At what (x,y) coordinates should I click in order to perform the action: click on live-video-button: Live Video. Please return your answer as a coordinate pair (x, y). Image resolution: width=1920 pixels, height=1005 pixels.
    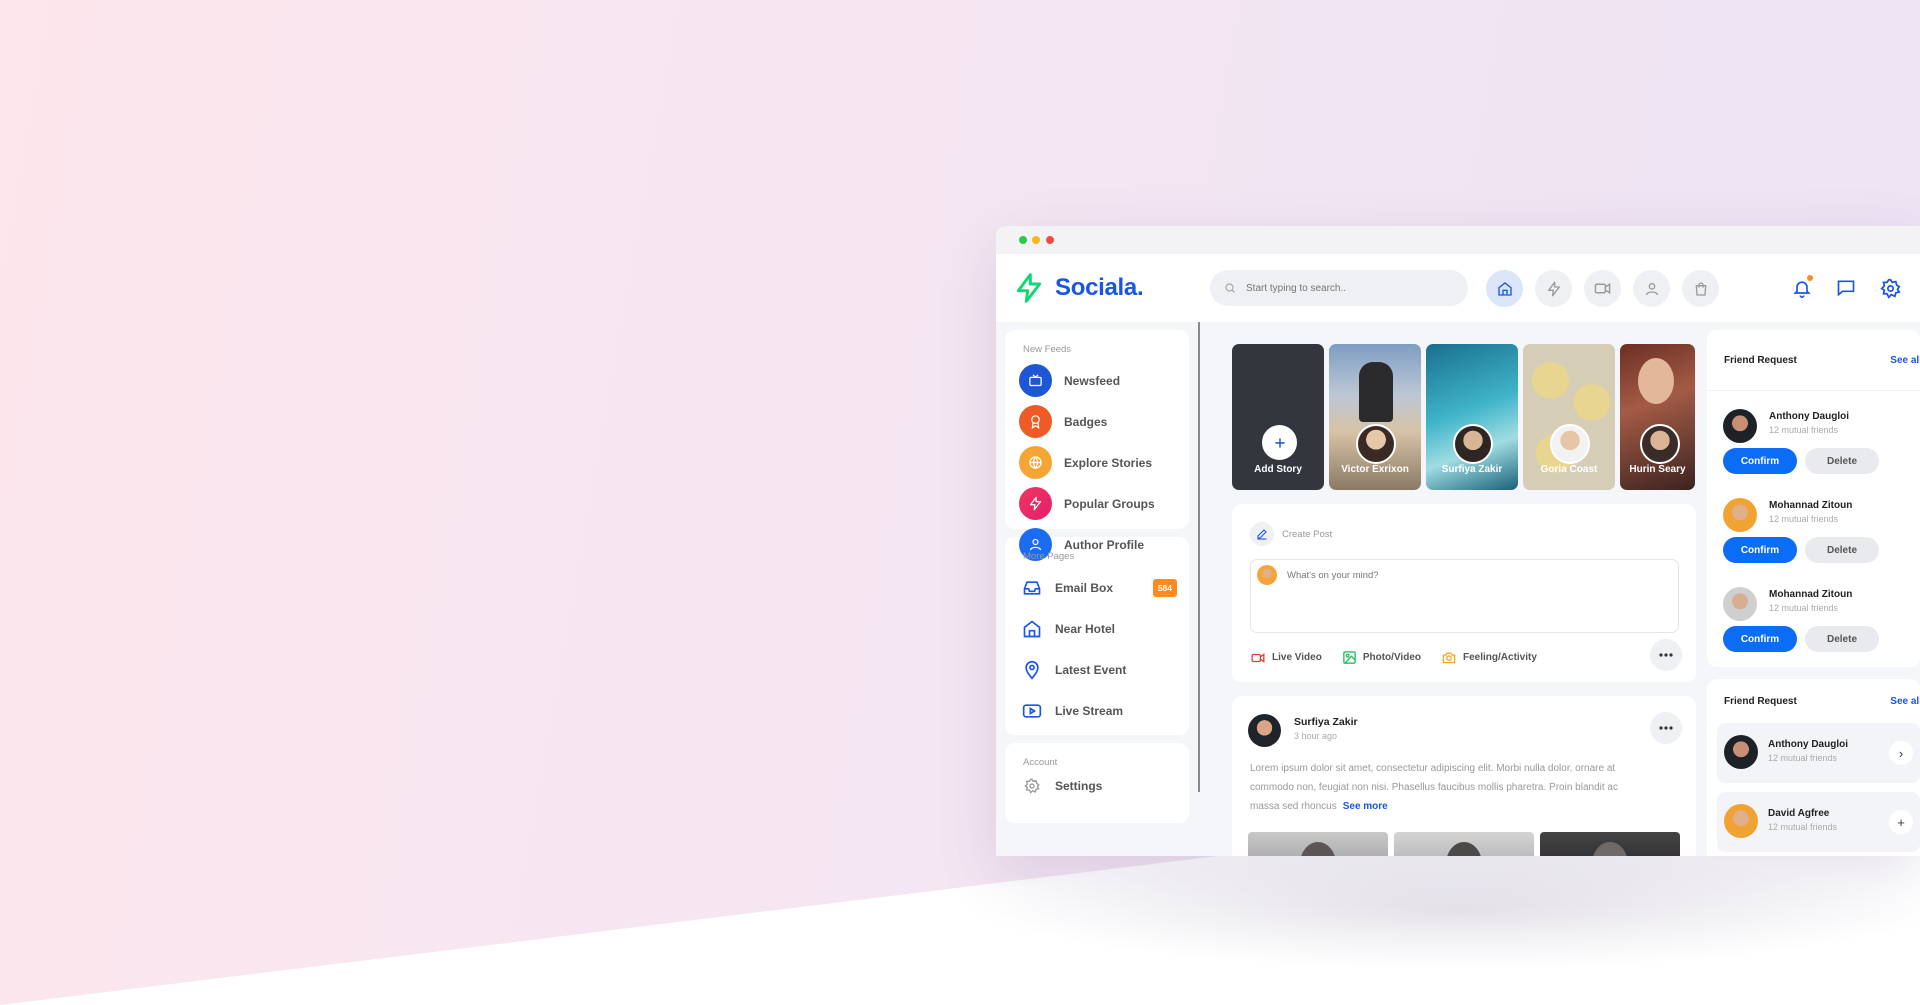
    Looking at the image, I should click on (1286, 658).